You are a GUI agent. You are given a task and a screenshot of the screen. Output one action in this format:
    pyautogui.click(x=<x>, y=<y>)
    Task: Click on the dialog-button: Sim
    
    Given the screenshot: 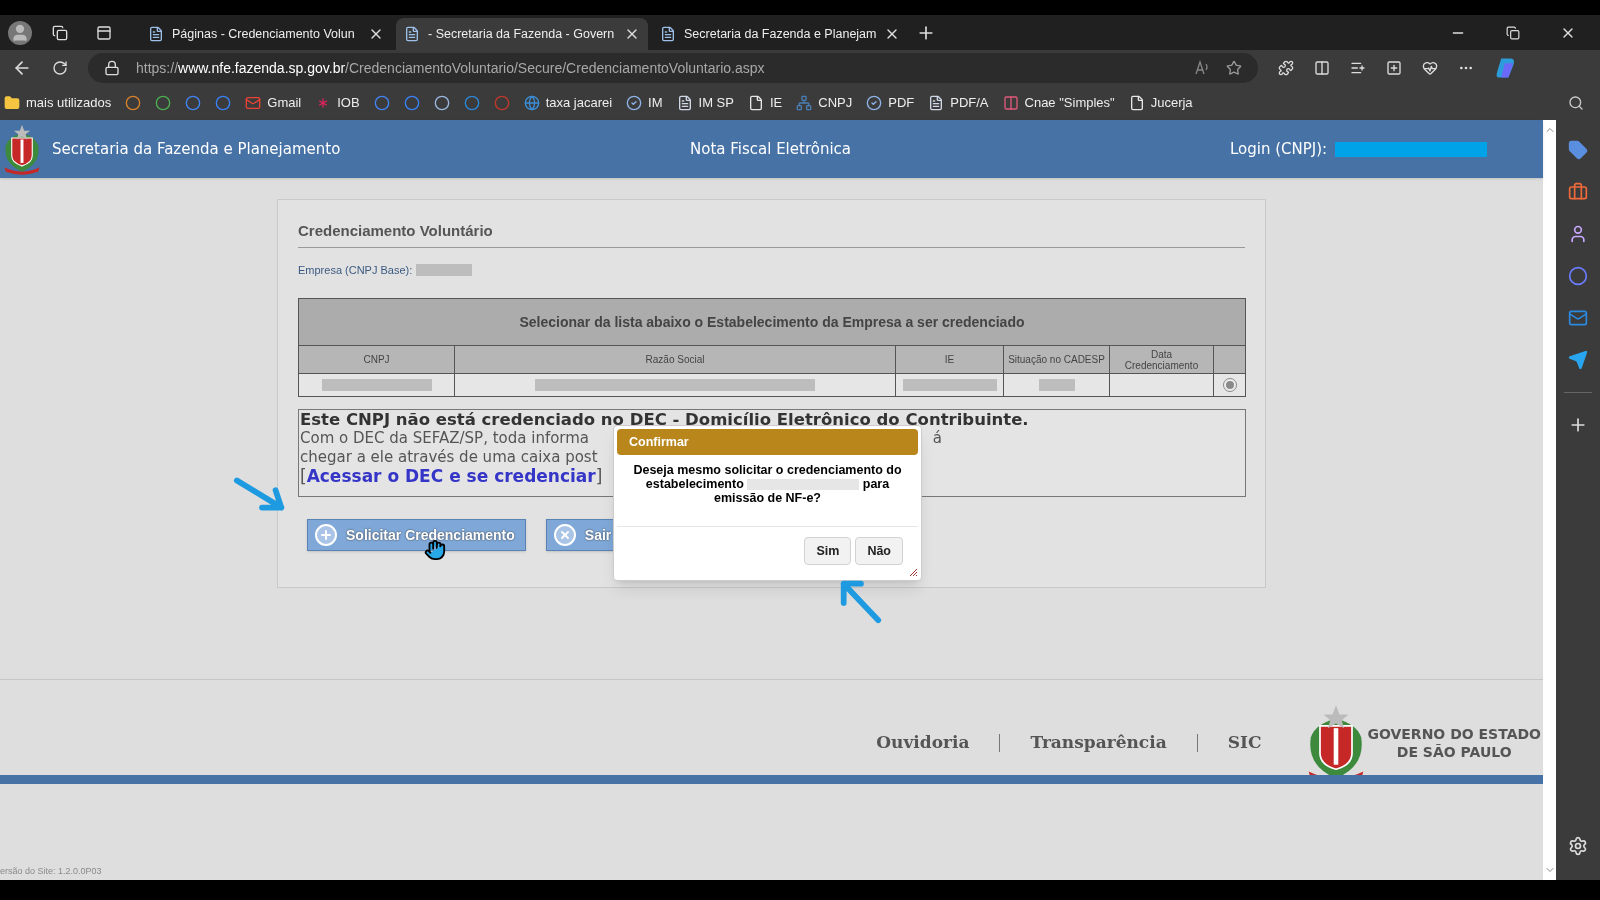 What is the action you would take?
    pyautogui.click(x=828, y=551)
    